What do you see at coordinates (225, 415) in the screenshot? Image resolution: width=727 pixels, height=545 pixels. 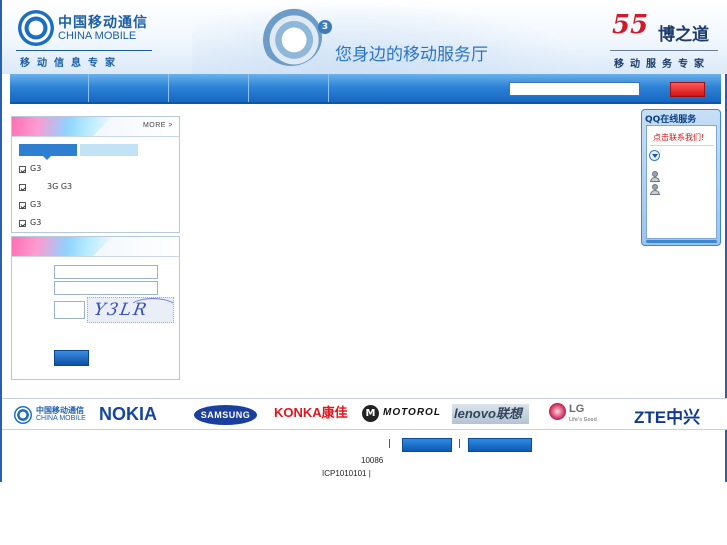 I see `brand-samsung: SAMSUNG` at bounding box center [225, 415].